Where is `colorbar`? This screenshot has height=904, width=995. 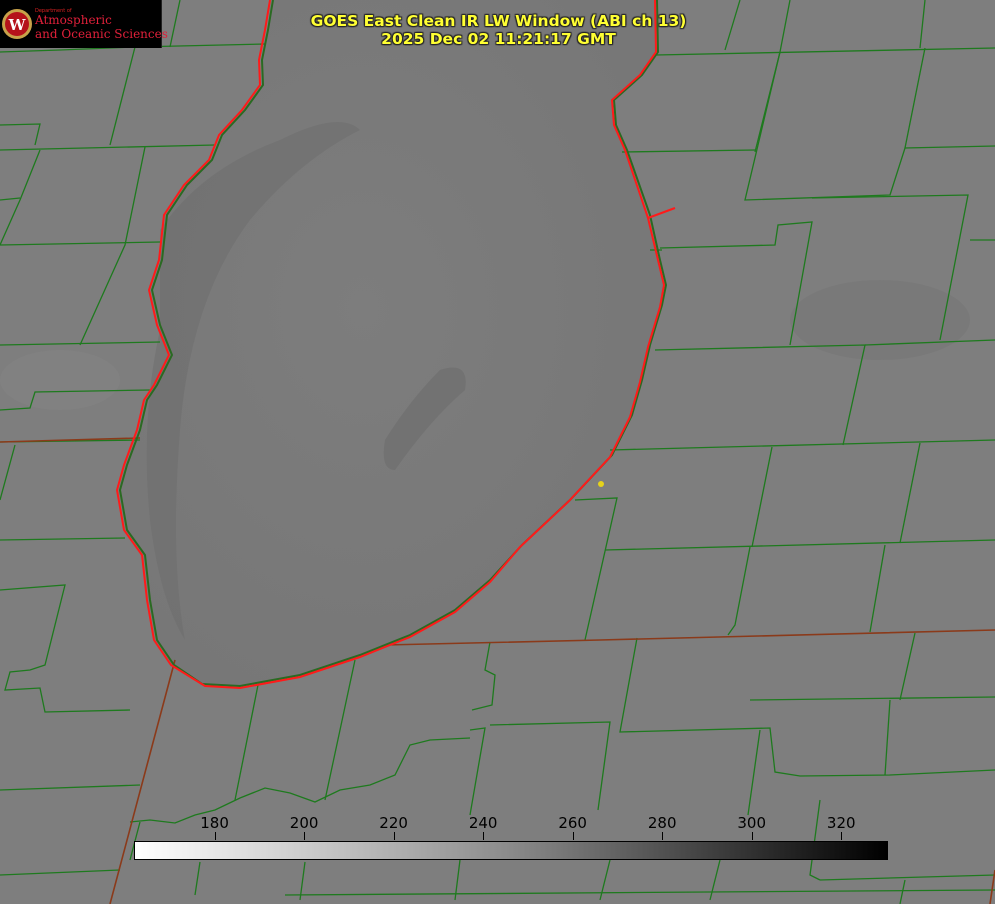
colorbar is located at coordinates (511, 850).